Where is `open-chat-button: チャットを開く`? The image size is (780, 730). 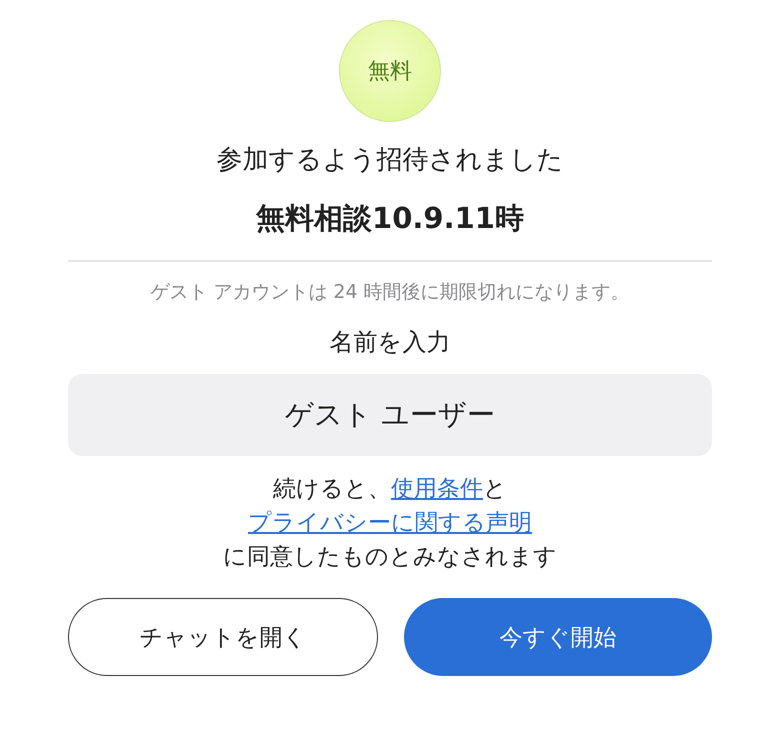 open-chat-button: チャットを開く is located at coordinates (223, 637).